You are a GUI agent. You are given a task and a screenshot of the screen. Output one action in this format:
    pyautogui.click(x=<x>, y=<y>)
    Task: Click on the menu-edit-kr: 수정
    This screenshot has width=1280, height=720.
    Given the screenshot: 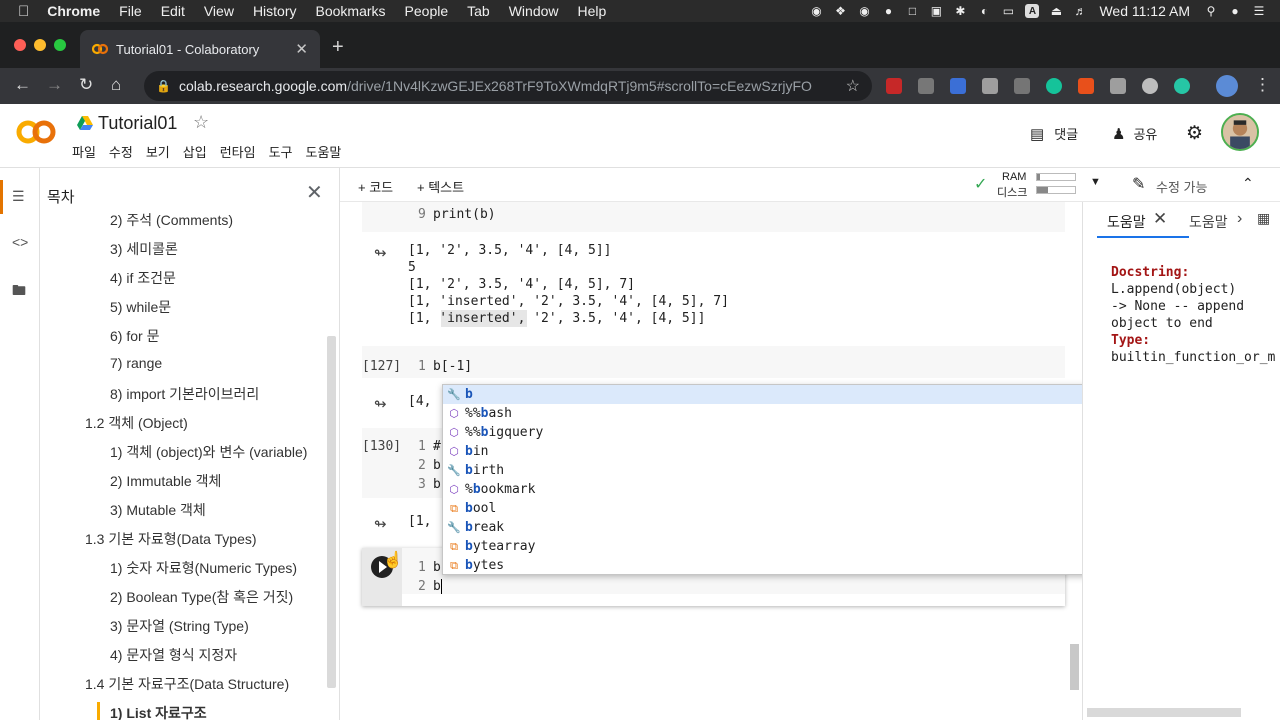 What is the action you would take?
    pyautogui.click(x=121, y=151)
    